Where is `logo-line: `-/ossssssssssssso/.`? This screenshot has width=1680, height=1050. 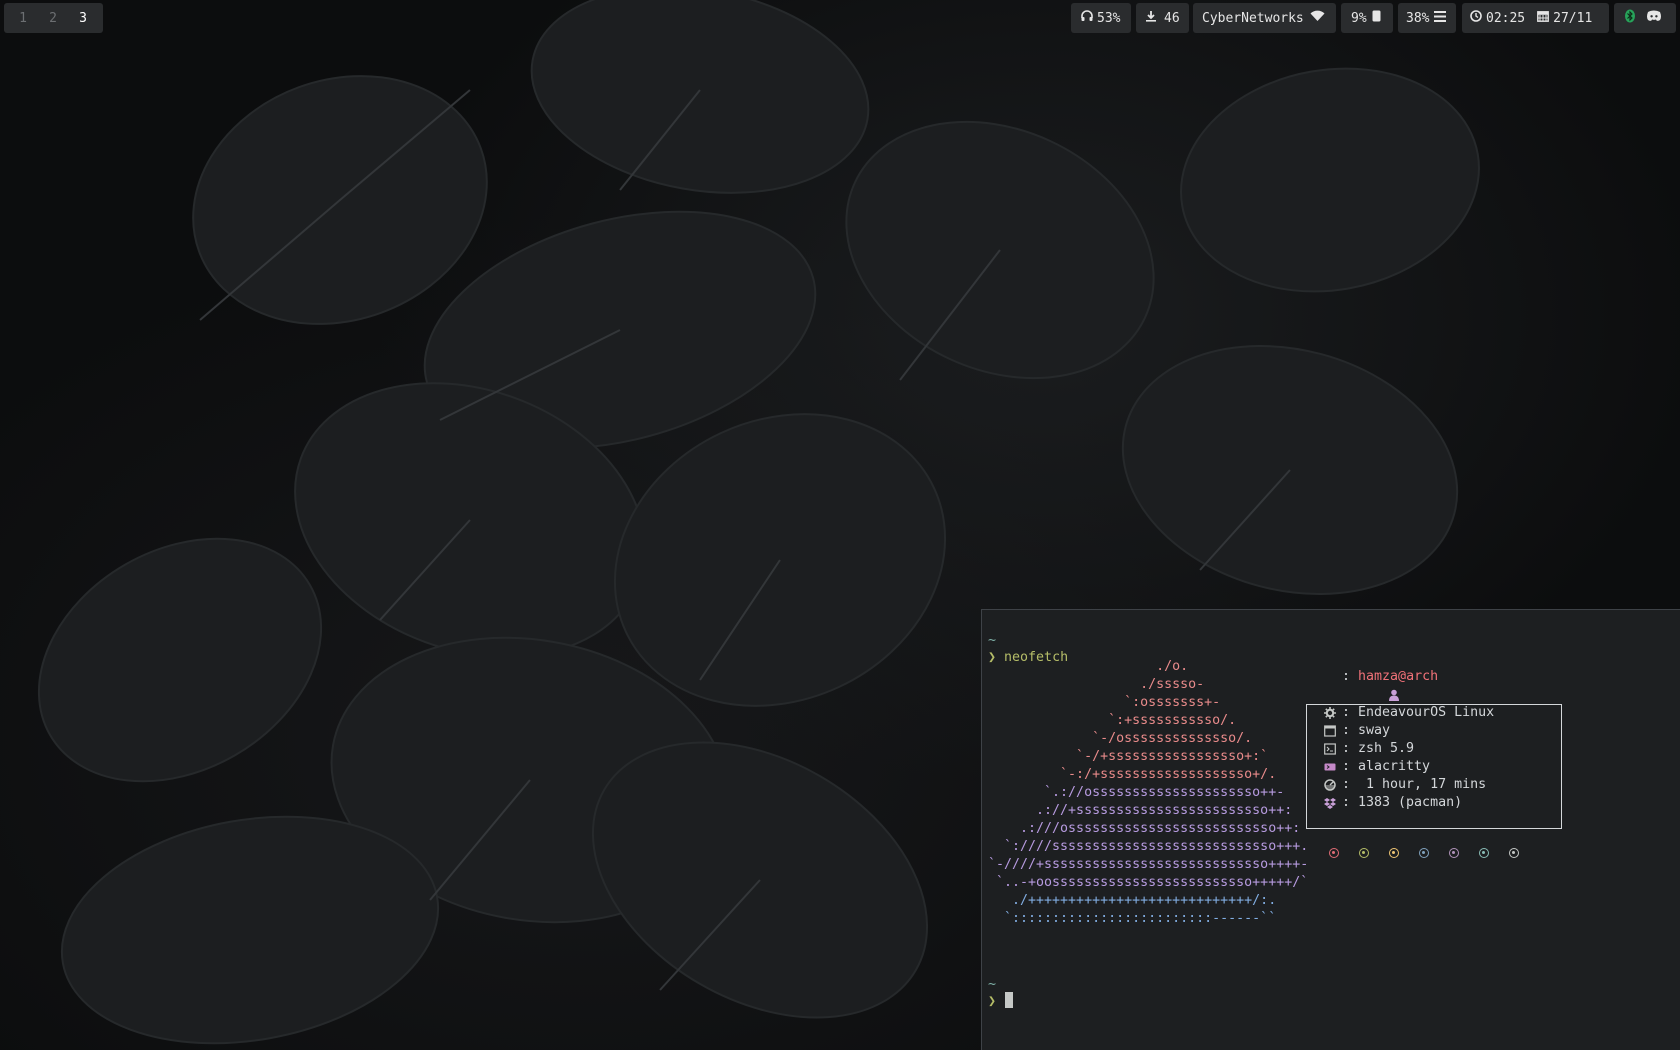 logo-line: `-/ossssssssssssso/. is located at coordinates (1120, 738).